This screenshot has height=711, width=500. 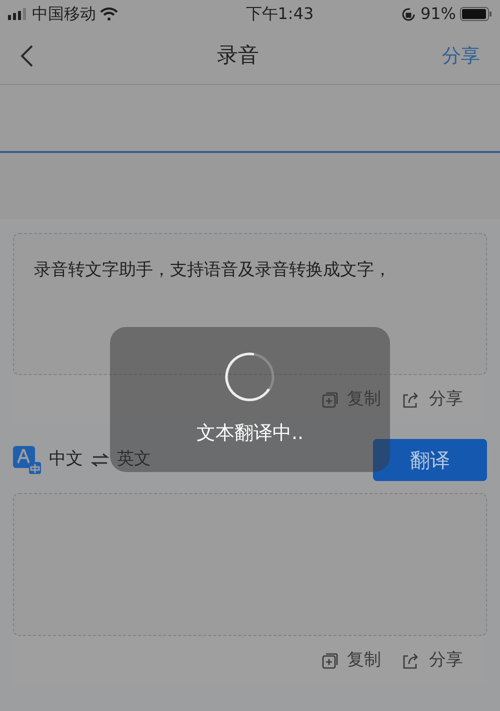 What do you see at coordinates (250, 433) in the screenshot?
I see `loading-message: 文本翻译中..` at bounding box center [250, 433].